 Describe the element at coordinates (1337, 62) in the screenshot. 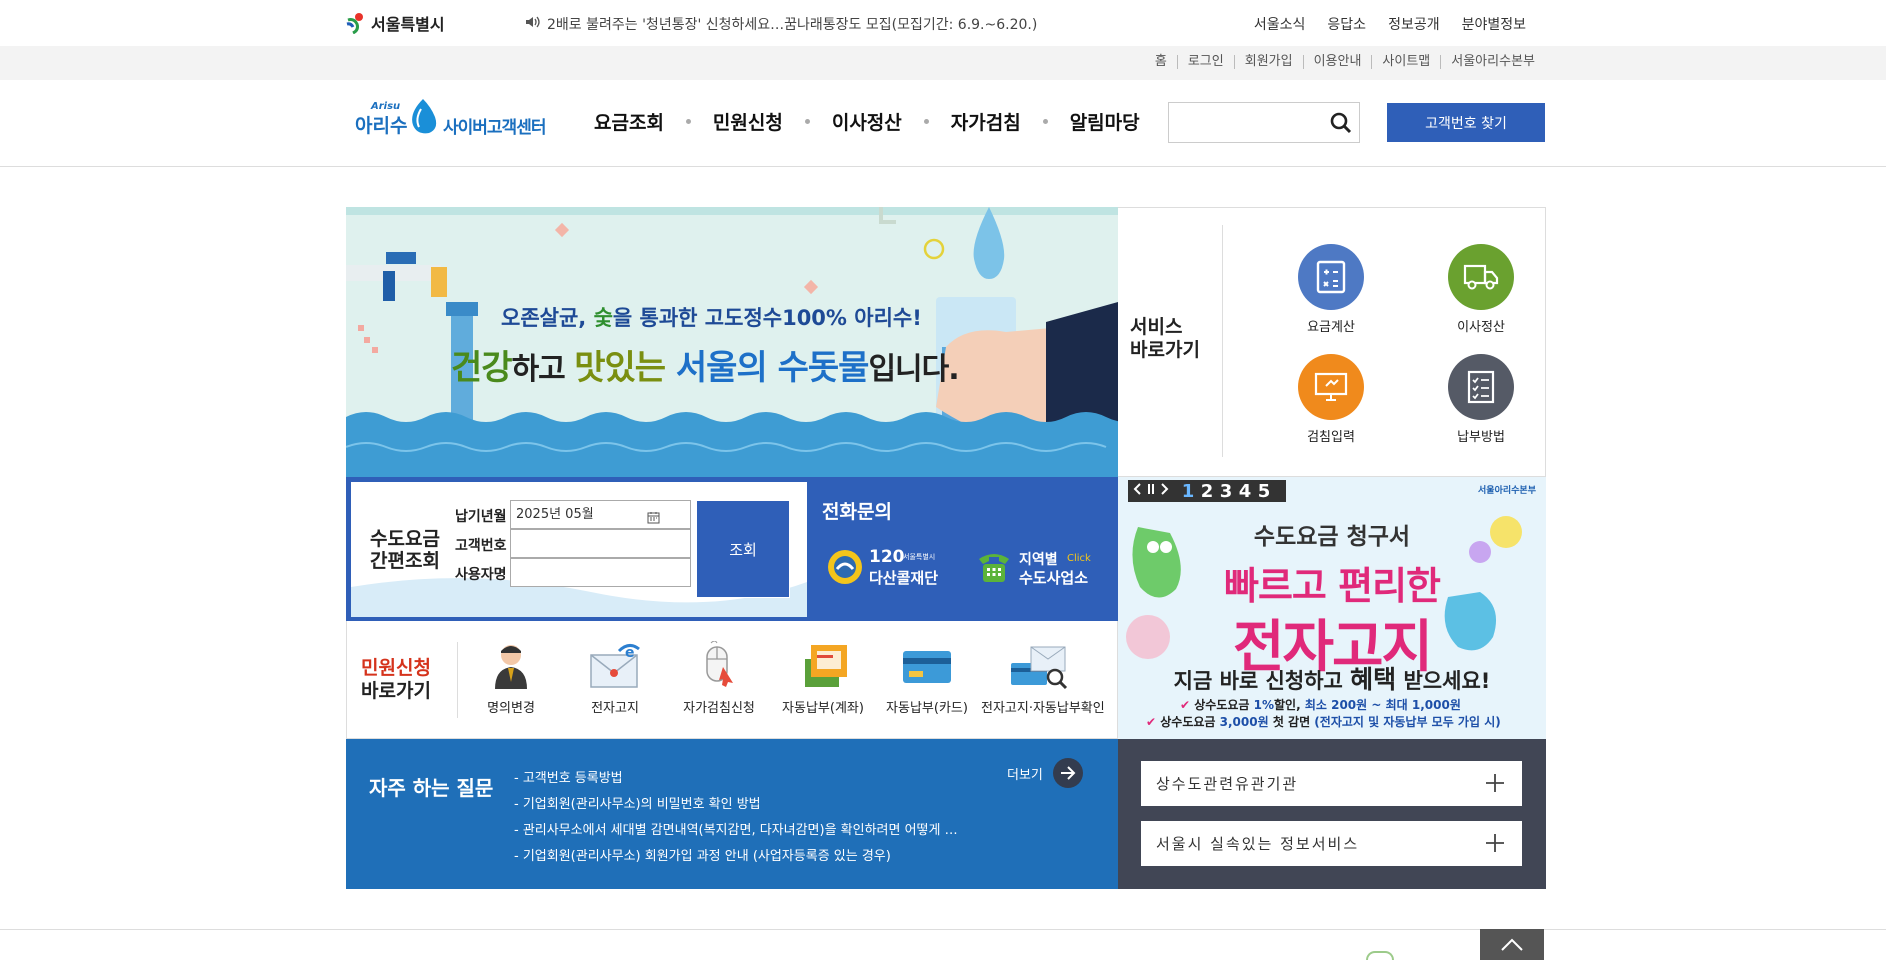

I see `util-guide-link: 이용안내` at that location.